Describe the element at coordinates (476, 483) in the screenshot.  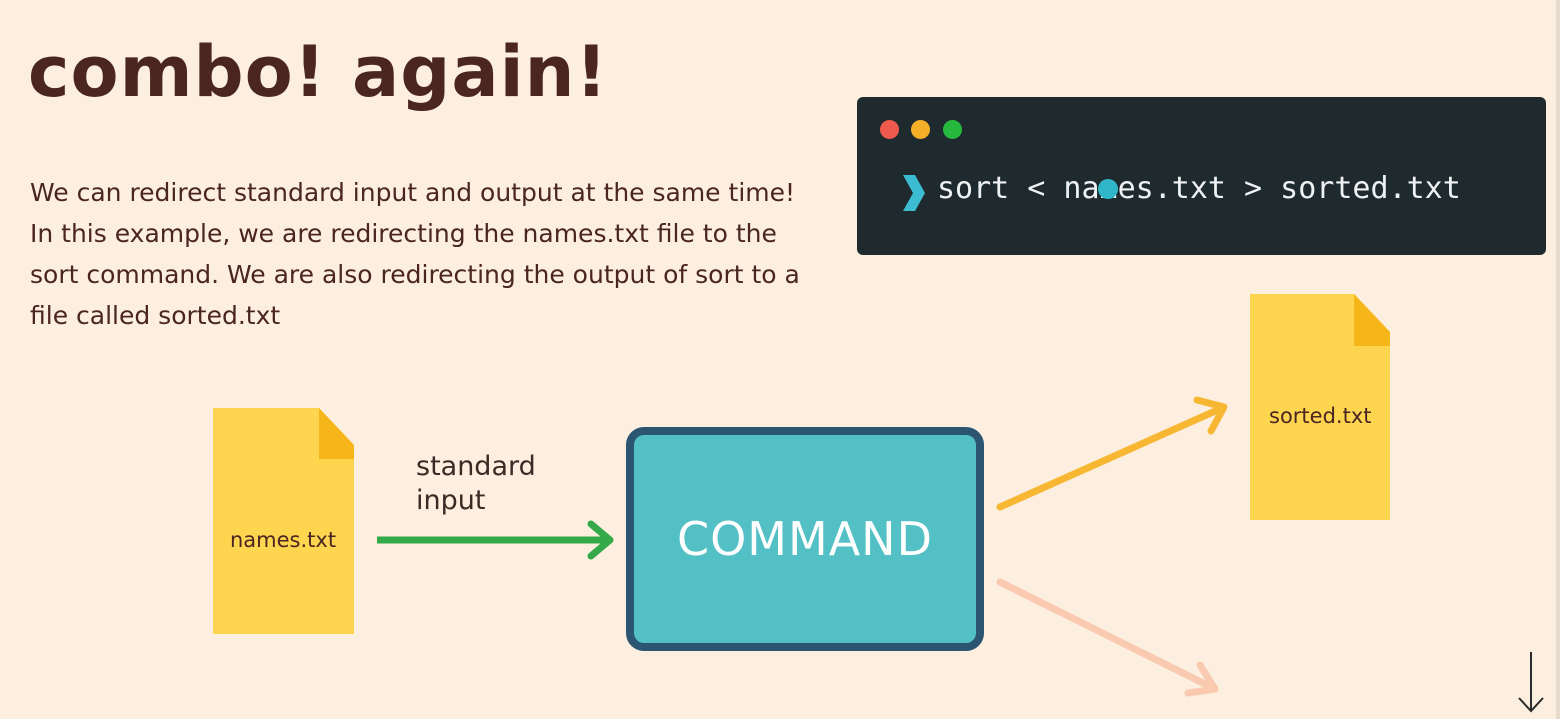
I see `standard-input-label: standard input` at that location.